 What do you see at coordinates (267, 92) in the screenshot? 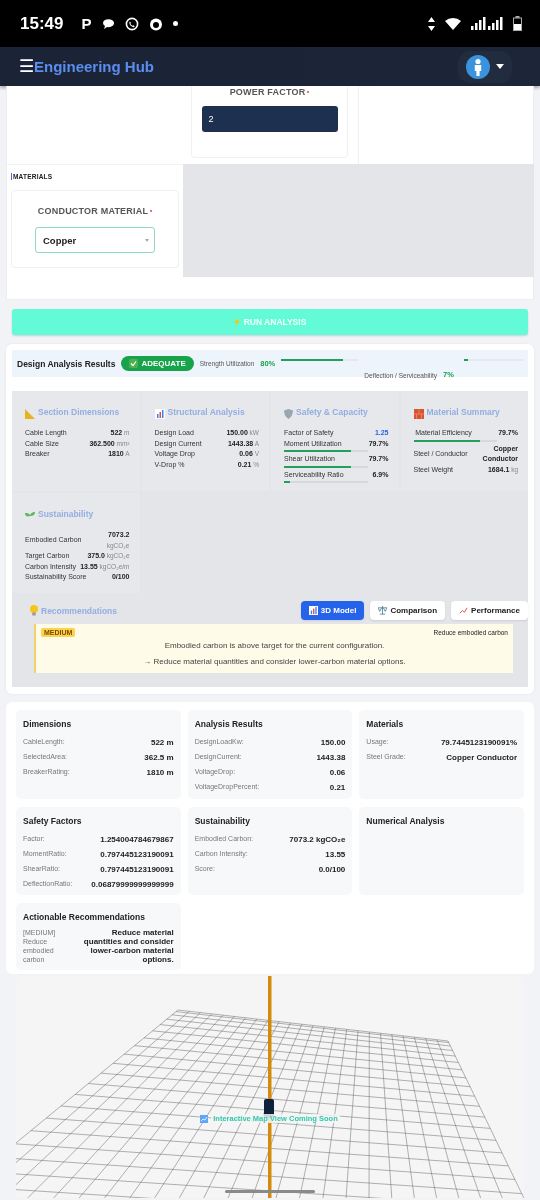
I see `field-label: POWER FACTOR` at bounding box center [267, 92].